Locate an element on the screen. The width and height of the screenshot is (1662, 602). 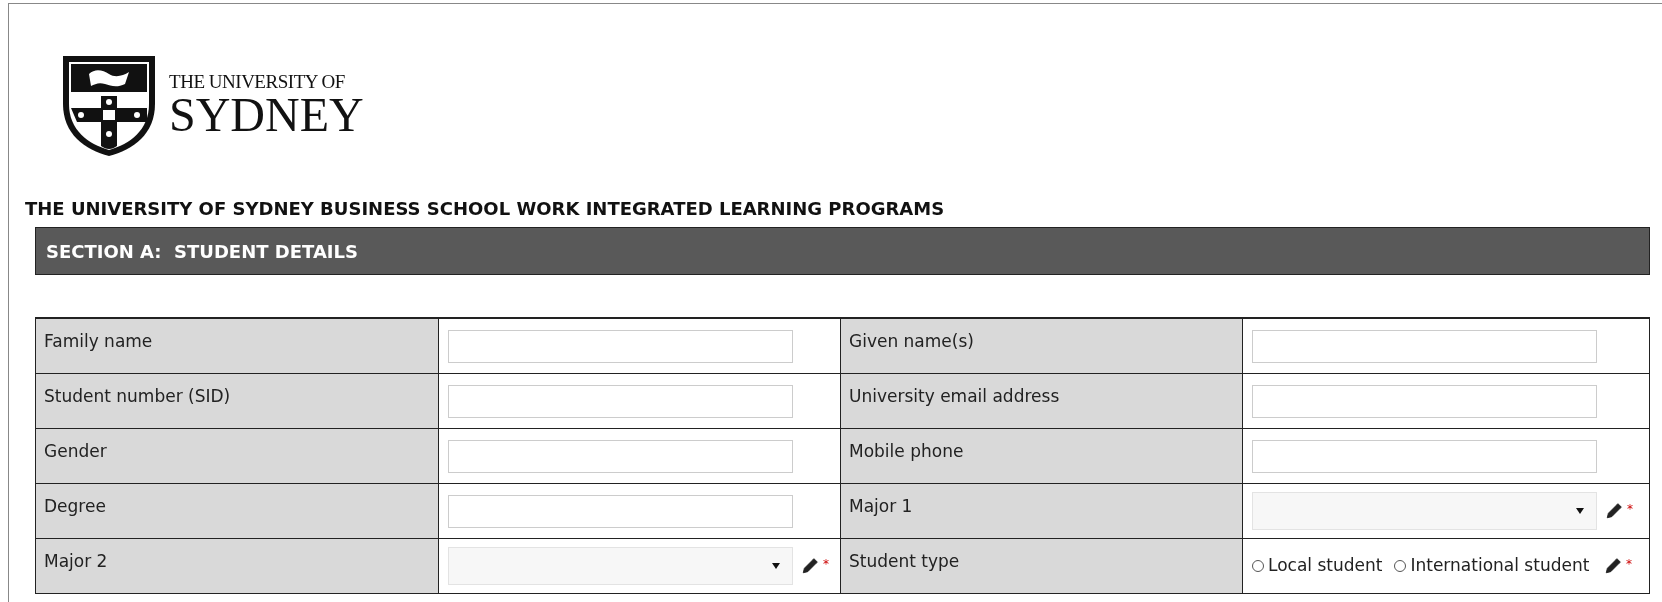
field-label: Gender is located at coordinates (237, 456).